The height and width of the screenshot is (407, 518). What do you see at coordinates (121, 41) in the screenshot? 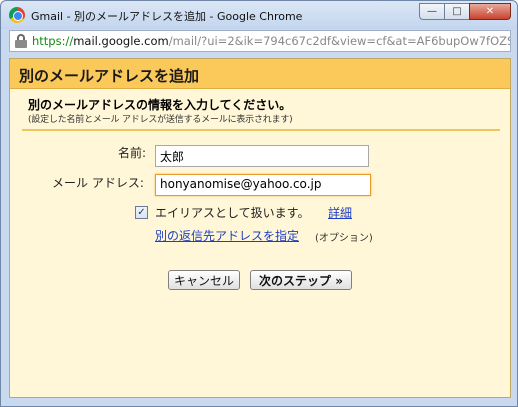
I see `url-host: mail.google.com` at bounding box center [121, 41].